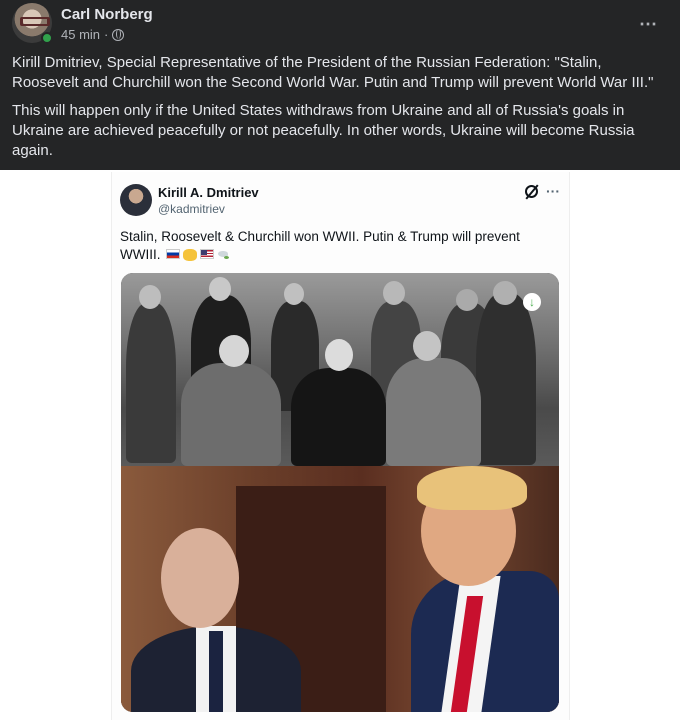  I want to click on handshake-icon, so click(190, 255).